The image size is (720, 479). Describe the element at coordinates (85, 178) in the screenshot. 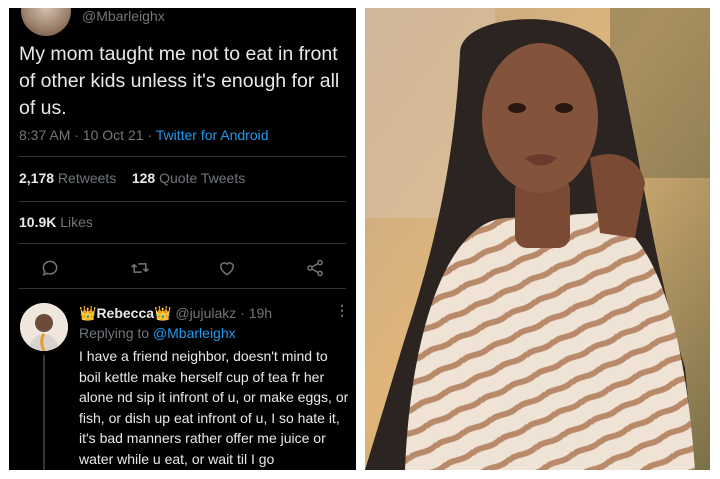

I see `retweets-label: Retweets` at that location.